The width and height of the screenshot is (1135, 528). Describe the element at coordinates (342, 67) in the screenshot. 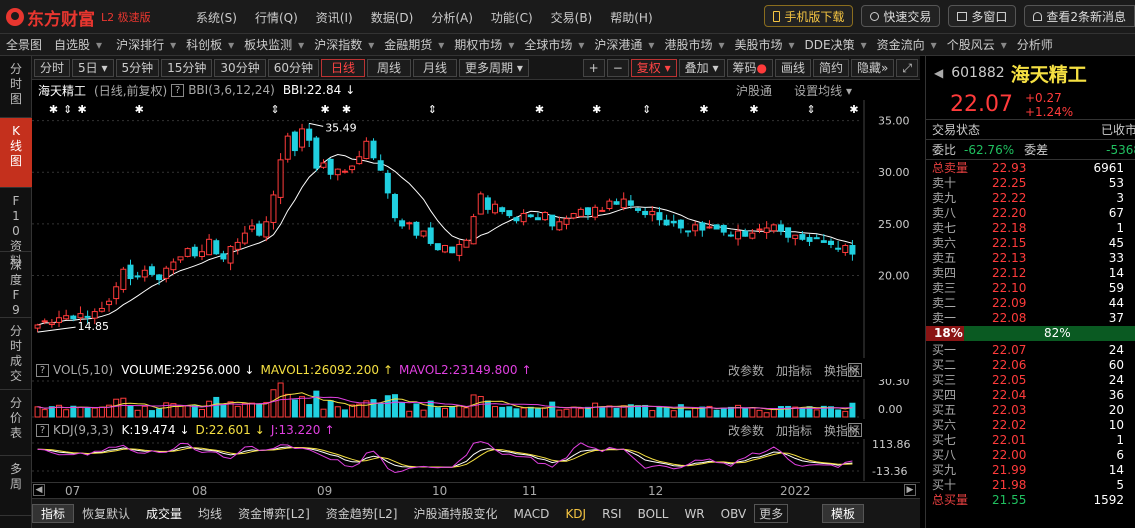

I see `period-daily: 日线` at that location.